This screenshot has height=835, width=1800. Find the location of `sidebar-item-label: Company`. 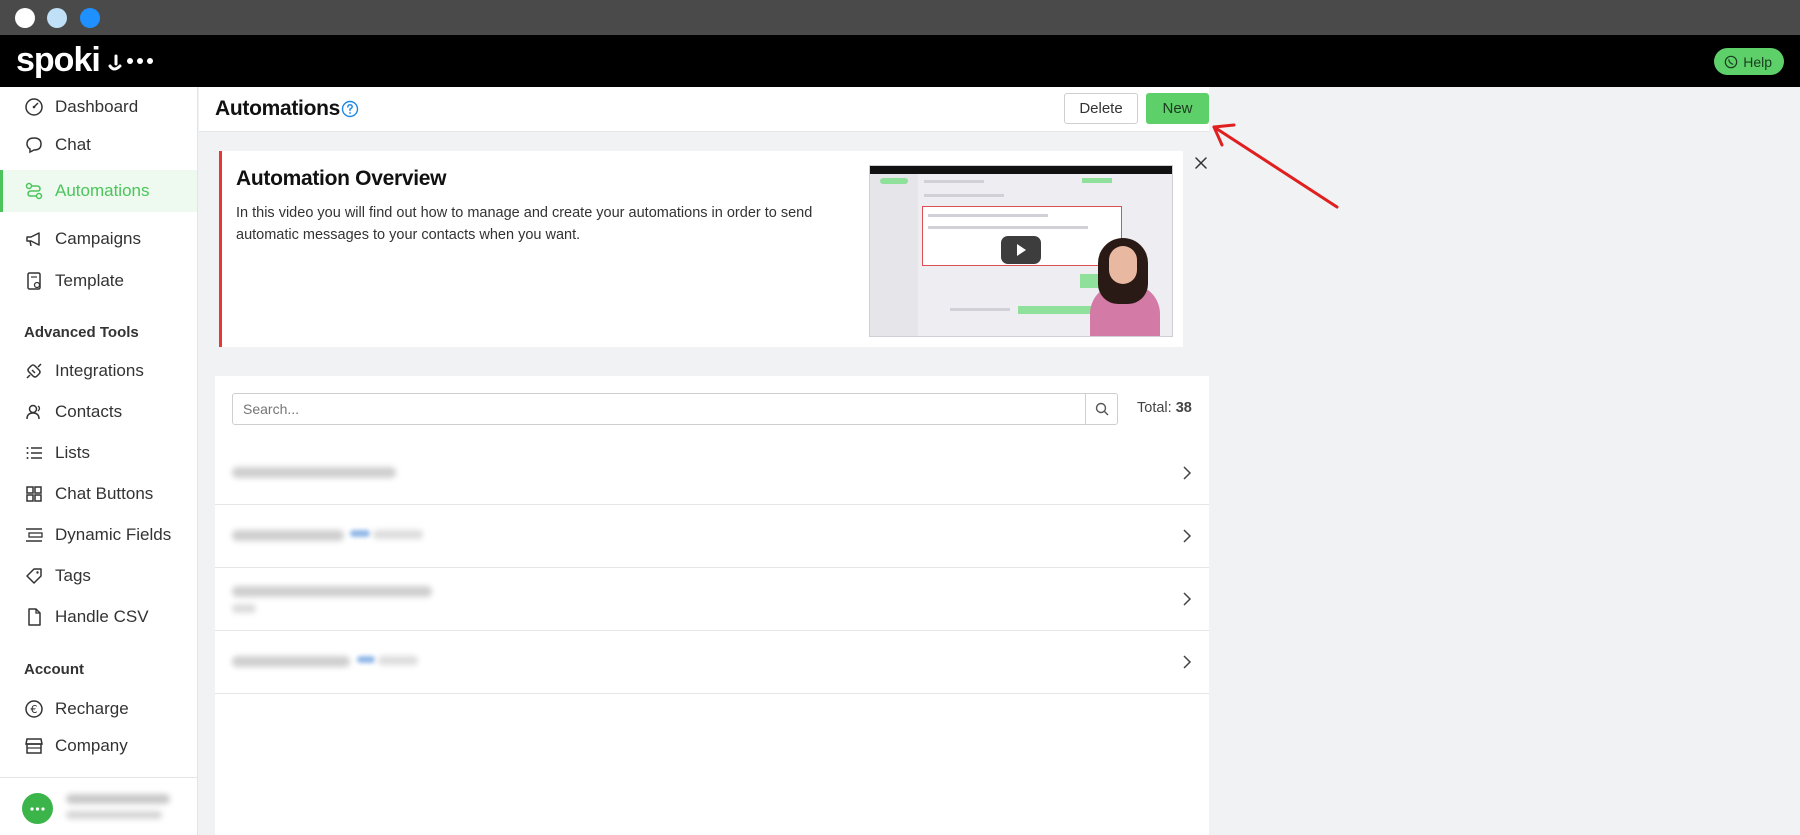

sidebar-item-label: Company is located at coordinates (91, 745).